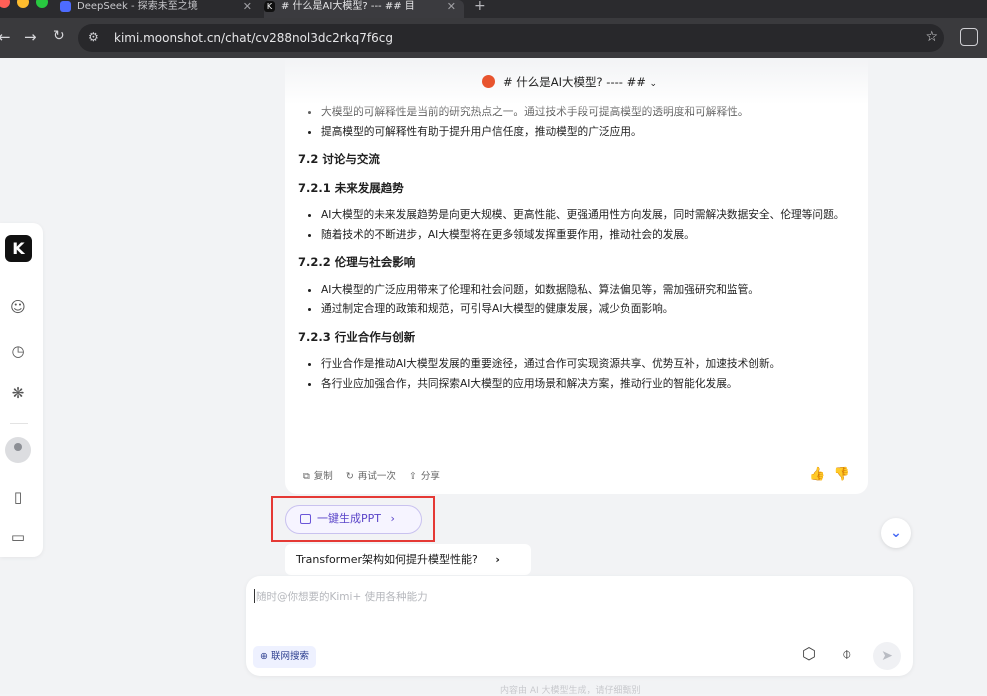  Describe the element at coordinates (589, 132) in the screenshot. I see `list-item: 提高模型的可解释性有助于提升用户信任度，推动模型的广泛应用。` at that location.